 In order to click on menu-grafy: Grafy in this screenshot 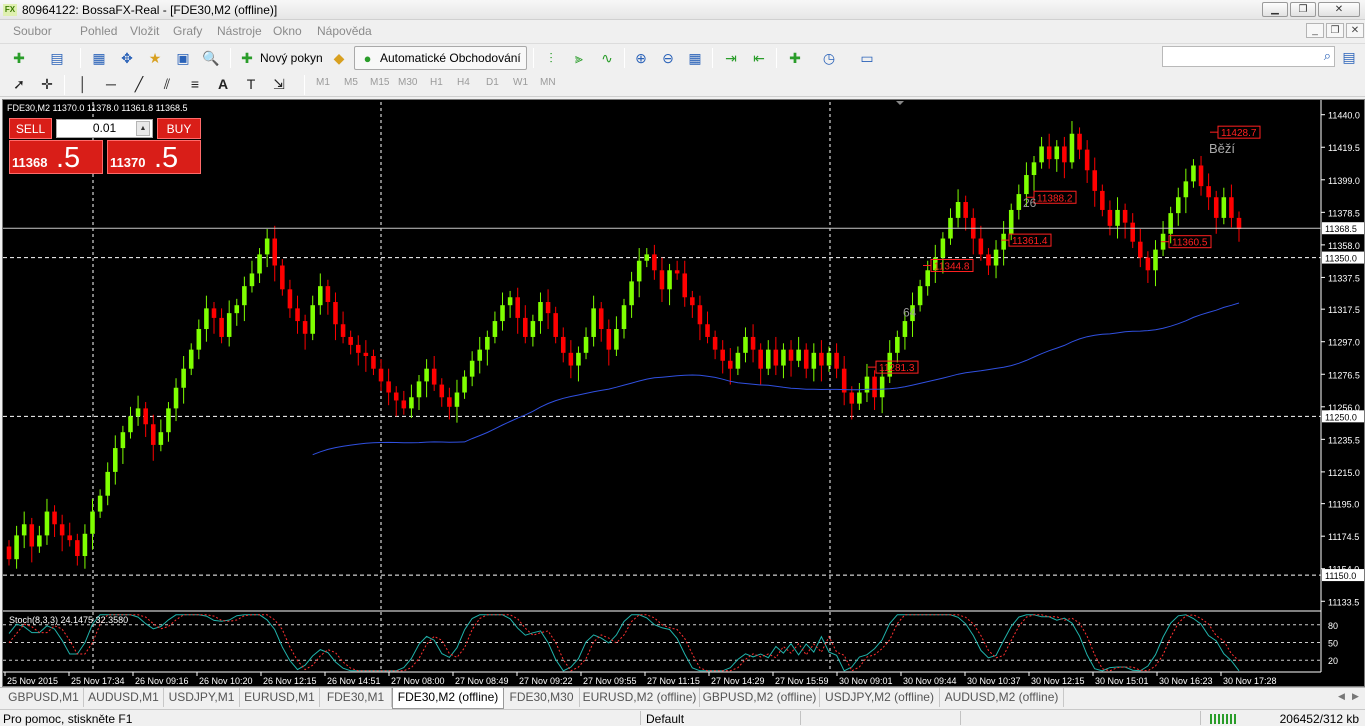, I will do `click(187, 31)`.